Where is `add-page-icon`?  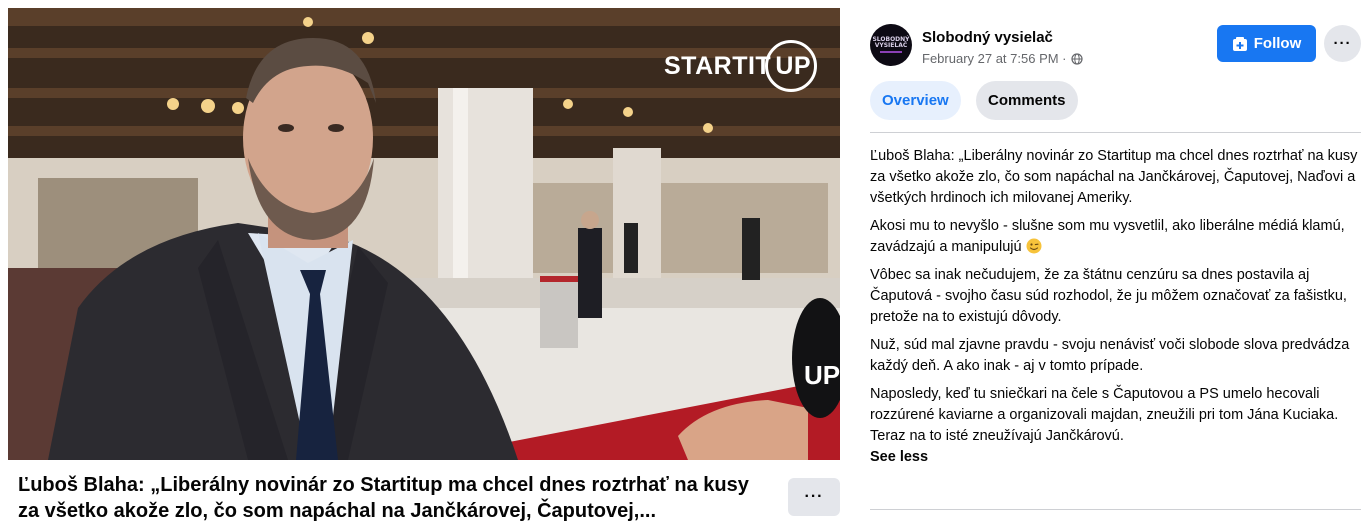
add-page-icon is located at coordinates (1239, 43).